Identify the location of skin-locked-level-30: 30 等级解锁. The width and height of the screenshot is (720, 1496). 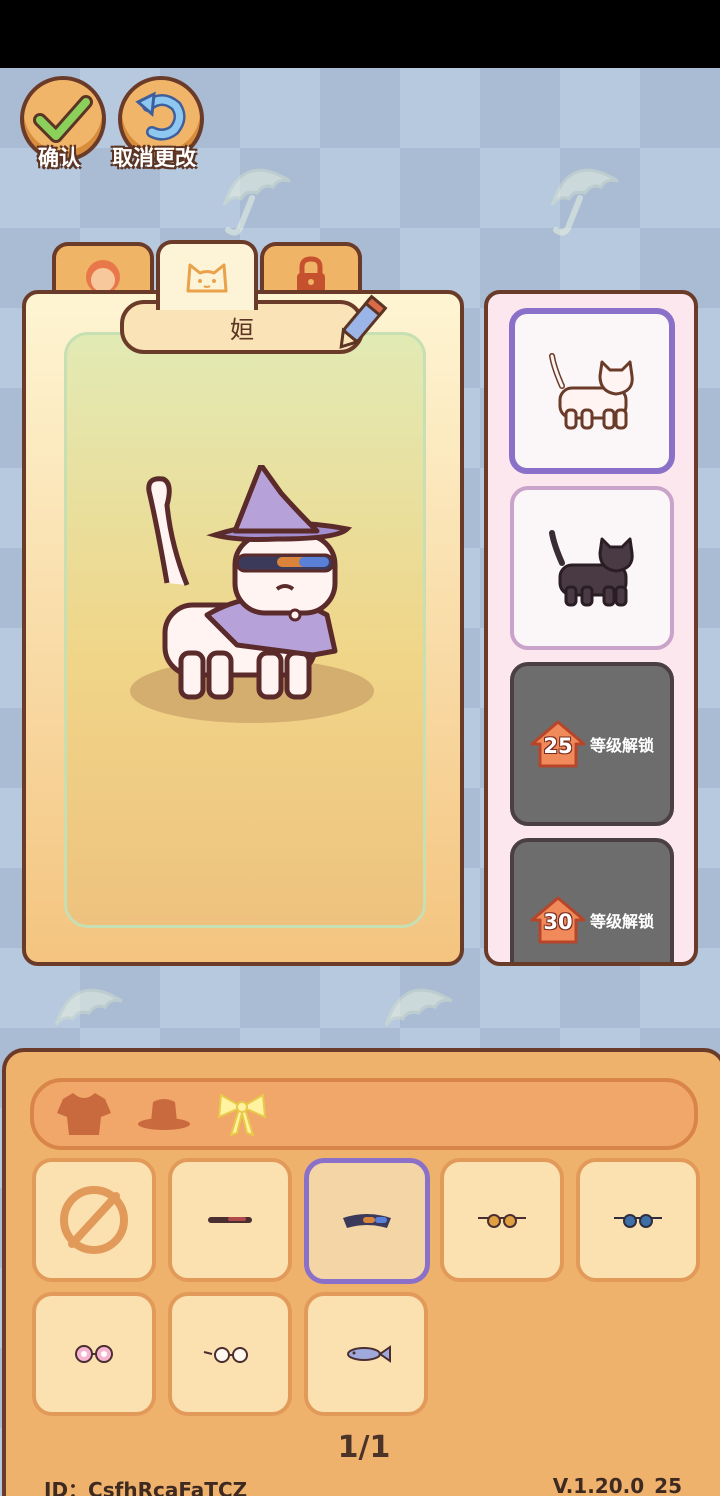
(592, 900).